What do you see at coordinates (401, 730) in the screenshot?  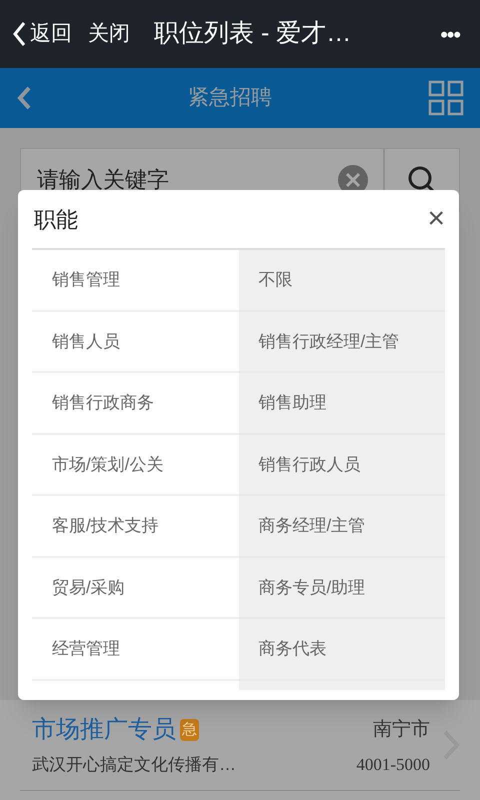 I see `job-city: 南宁市` at bounding box center [401, 730].